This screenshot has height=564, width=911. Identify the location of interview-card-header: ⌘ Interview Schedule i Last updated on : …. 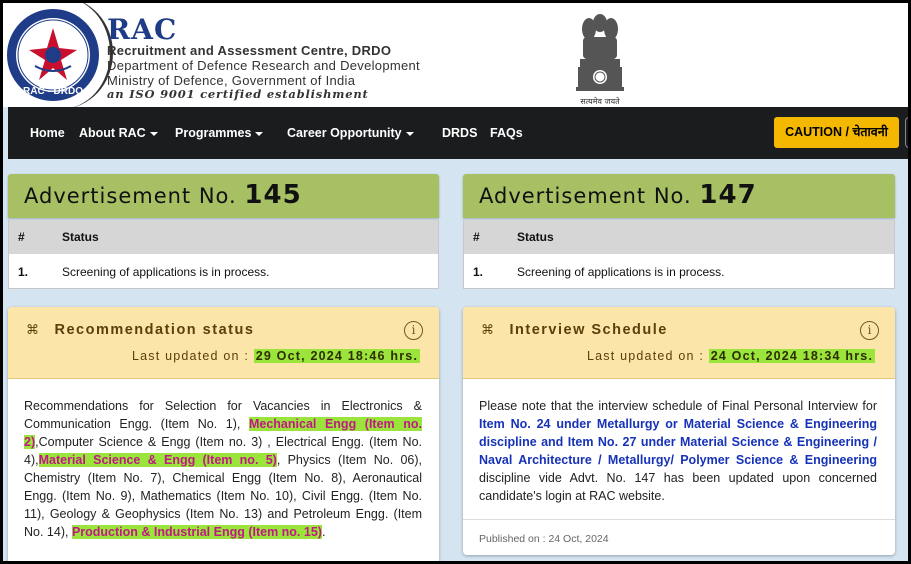
(679, 343).